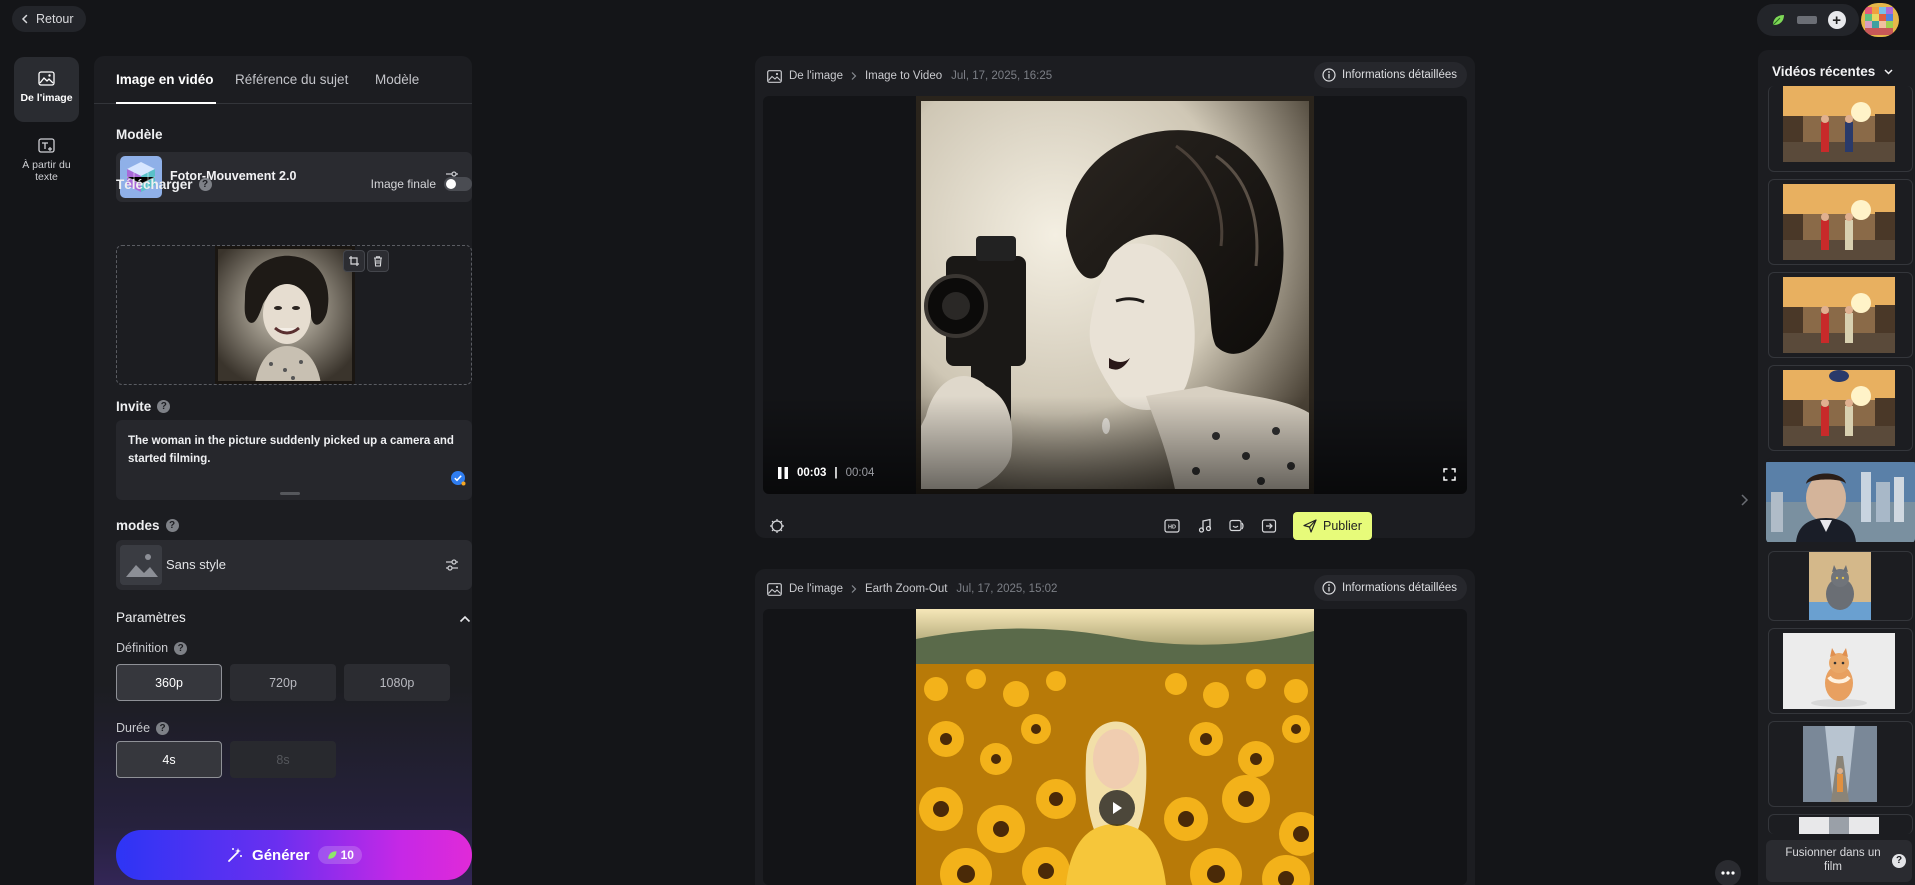 The image size is (1915, 885). I want to click on recent-videos-sidebar: Vidéos récentes Fusionner dans un film ?, so click(1836, 467).